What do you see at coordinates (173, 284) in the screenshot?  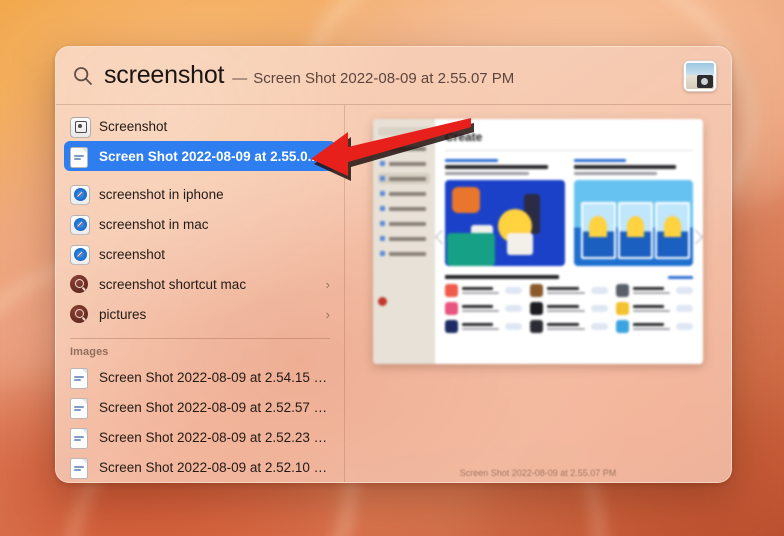 I see `result-label: screenshot shortcut mac` at bounding box center [173, 284].